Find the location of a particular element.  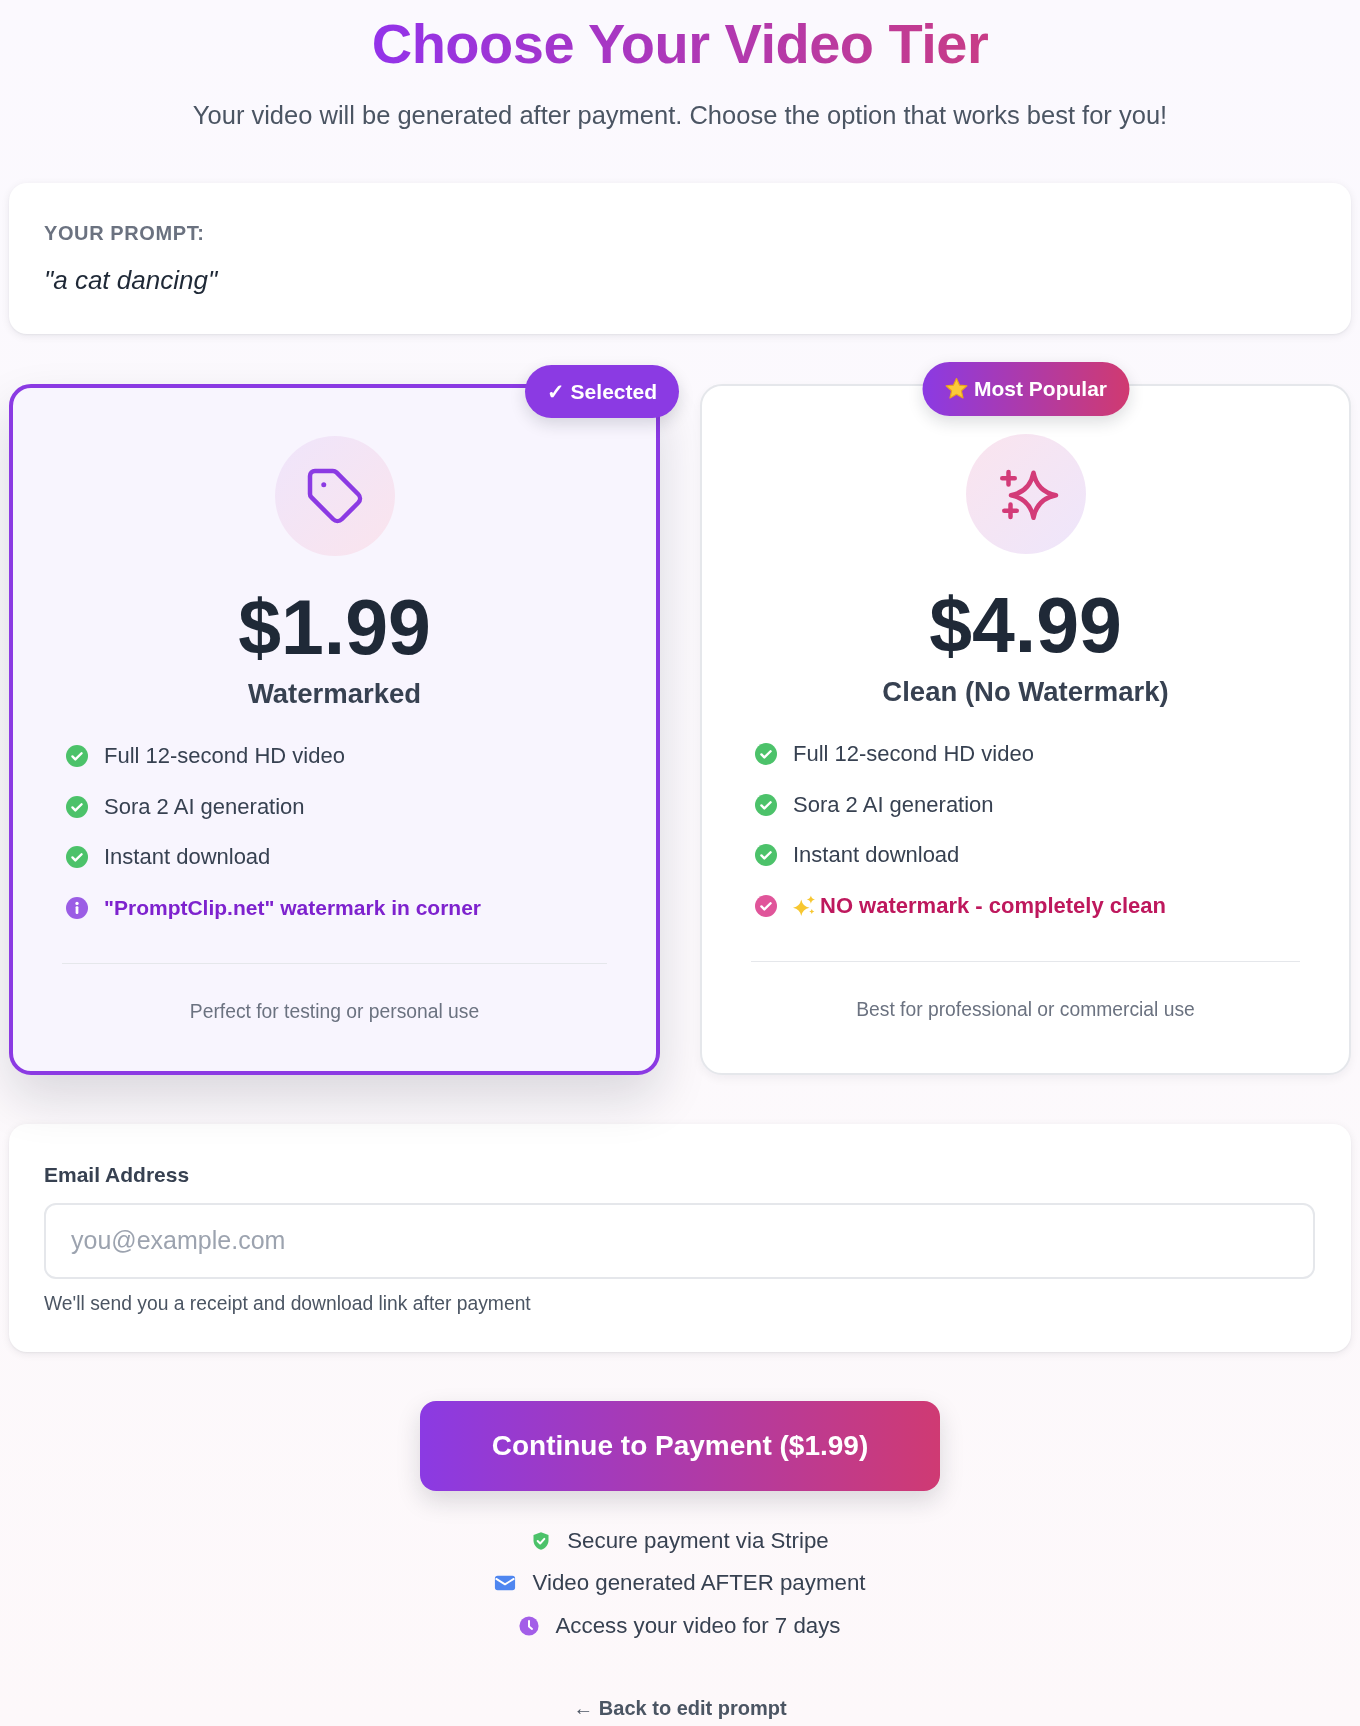

back-link: ← Back to edit prompt is located at coordinates (680, 1707).